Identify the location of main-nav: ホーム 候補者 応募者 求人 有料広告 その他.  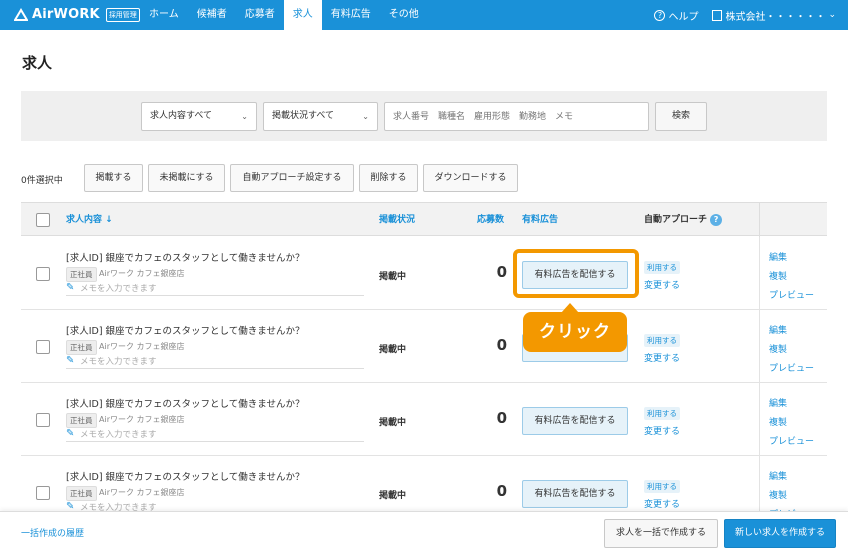
(284, 15).